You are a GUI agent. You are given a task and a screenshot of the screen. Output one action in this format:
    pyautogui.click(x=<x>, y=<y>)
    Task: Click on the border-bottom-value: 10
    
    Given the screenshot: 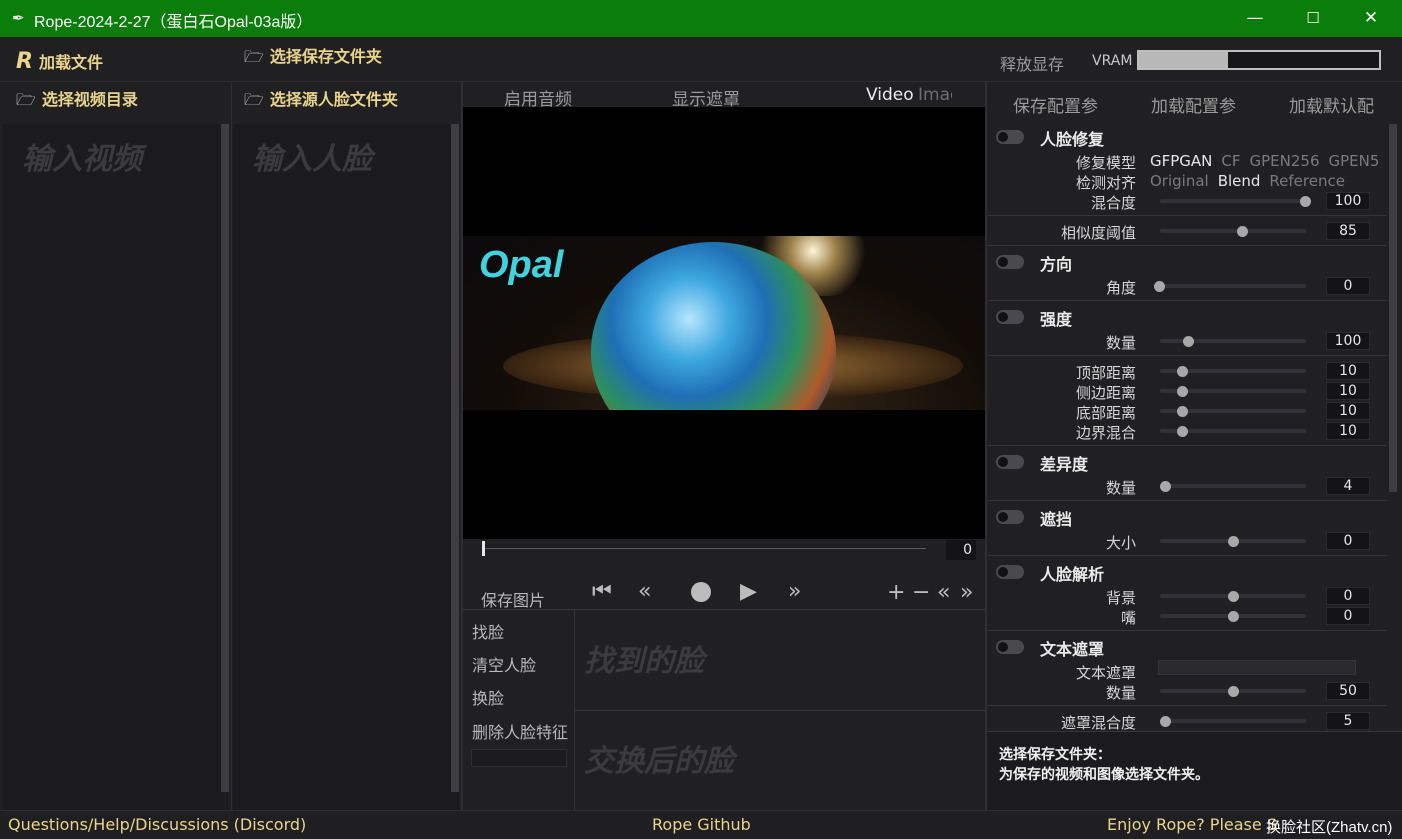 What is the action you would take?
    pyautogui.click(x=1348, y=411)
    